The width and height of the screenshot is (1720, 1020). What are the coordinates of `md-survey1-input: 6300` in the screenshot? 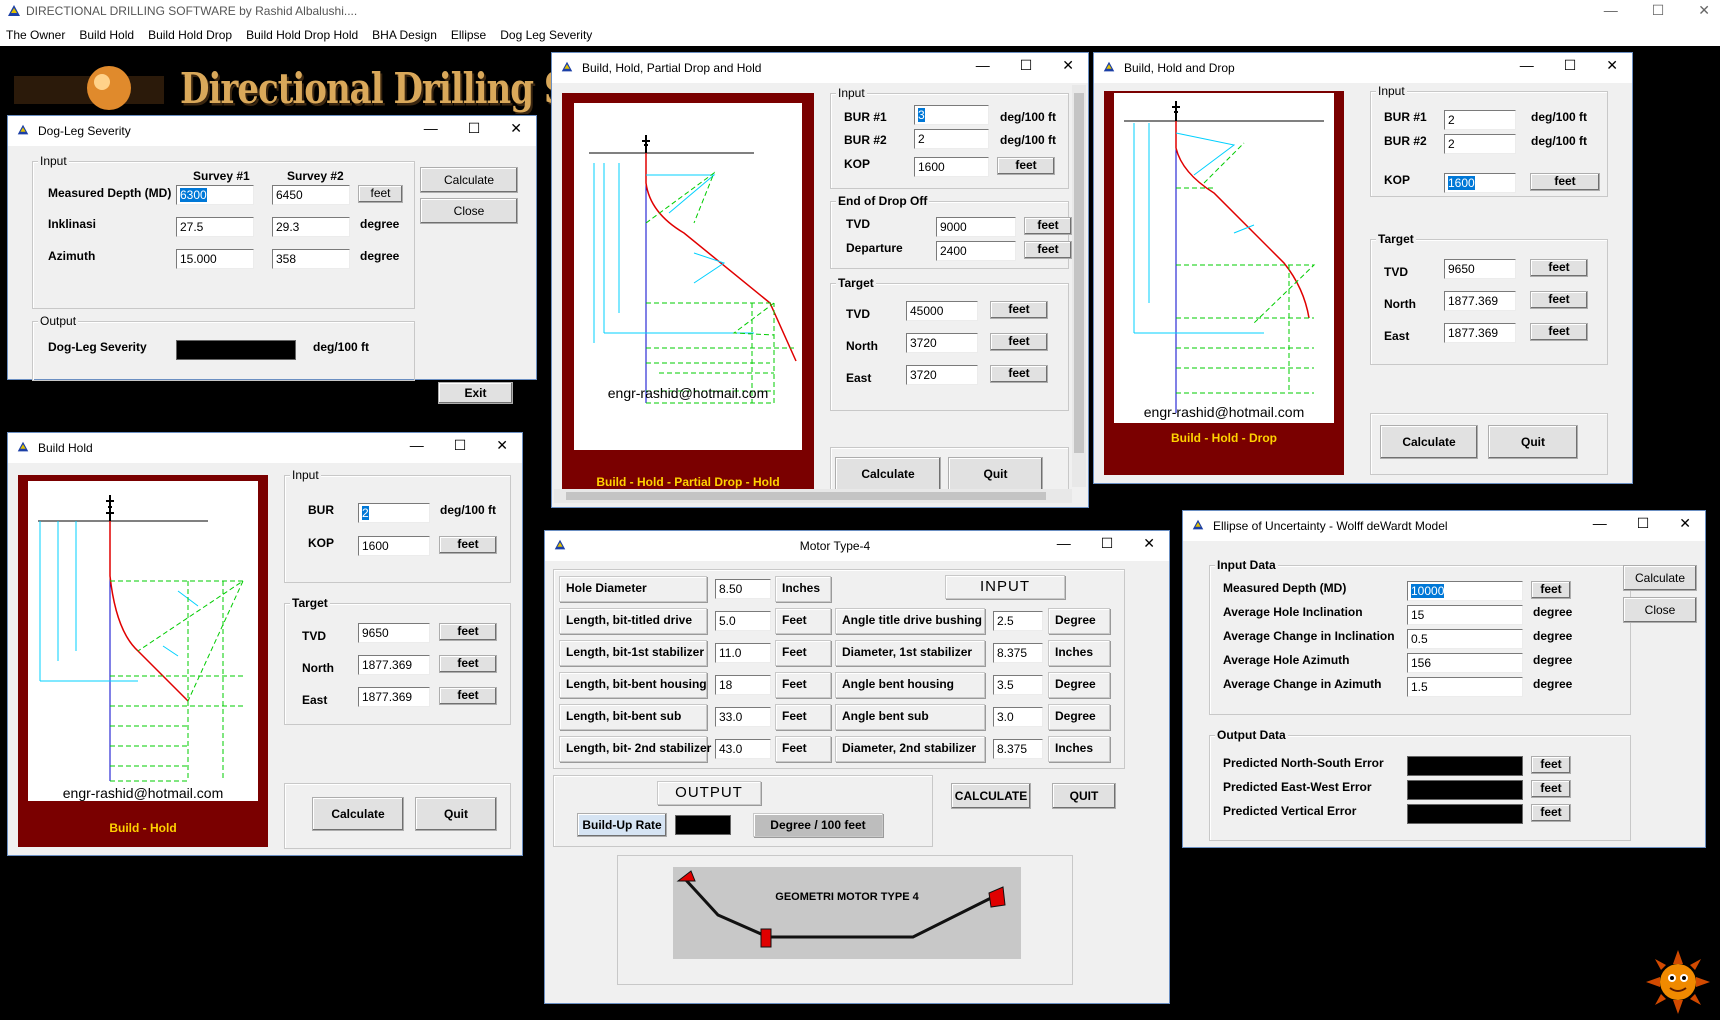 It's located at (215, 195).